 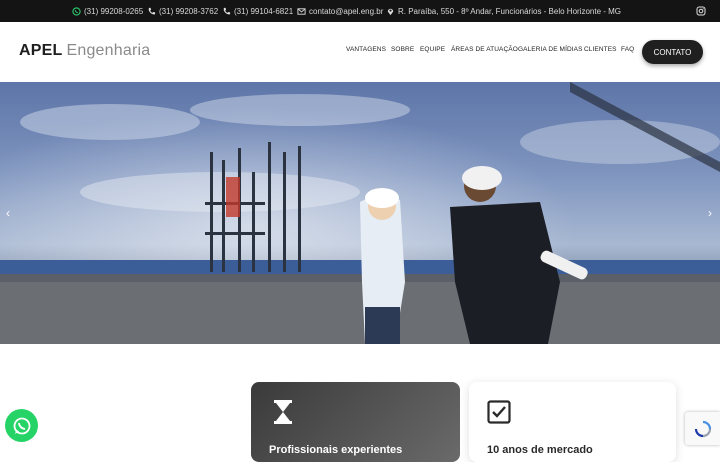 I want to click on email-contact: contato@apel.eng.br, so click(x=340, y=11).